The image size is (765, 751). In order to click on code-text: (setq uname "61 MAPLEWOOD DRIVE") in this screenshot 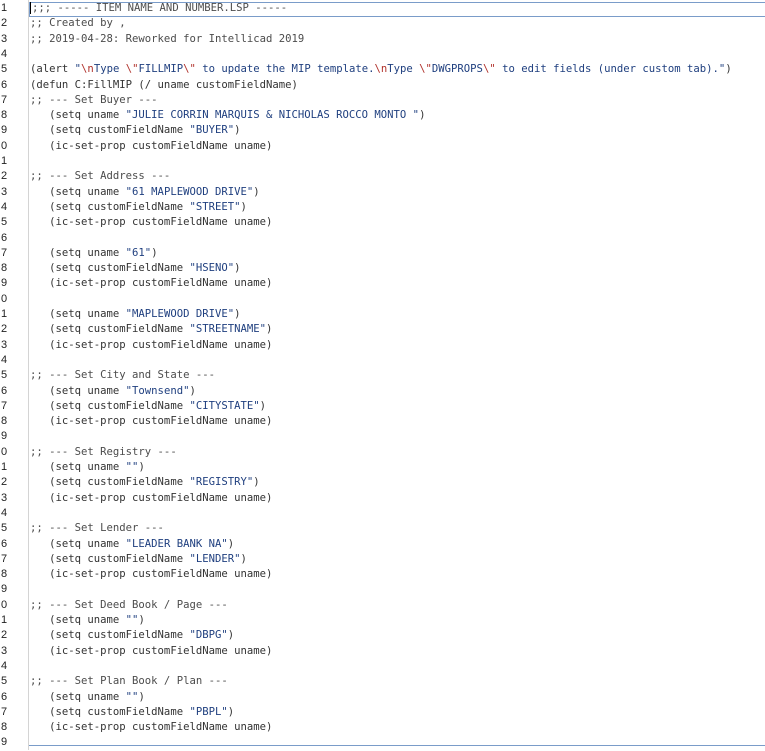, I will do `click(145, 191)`.